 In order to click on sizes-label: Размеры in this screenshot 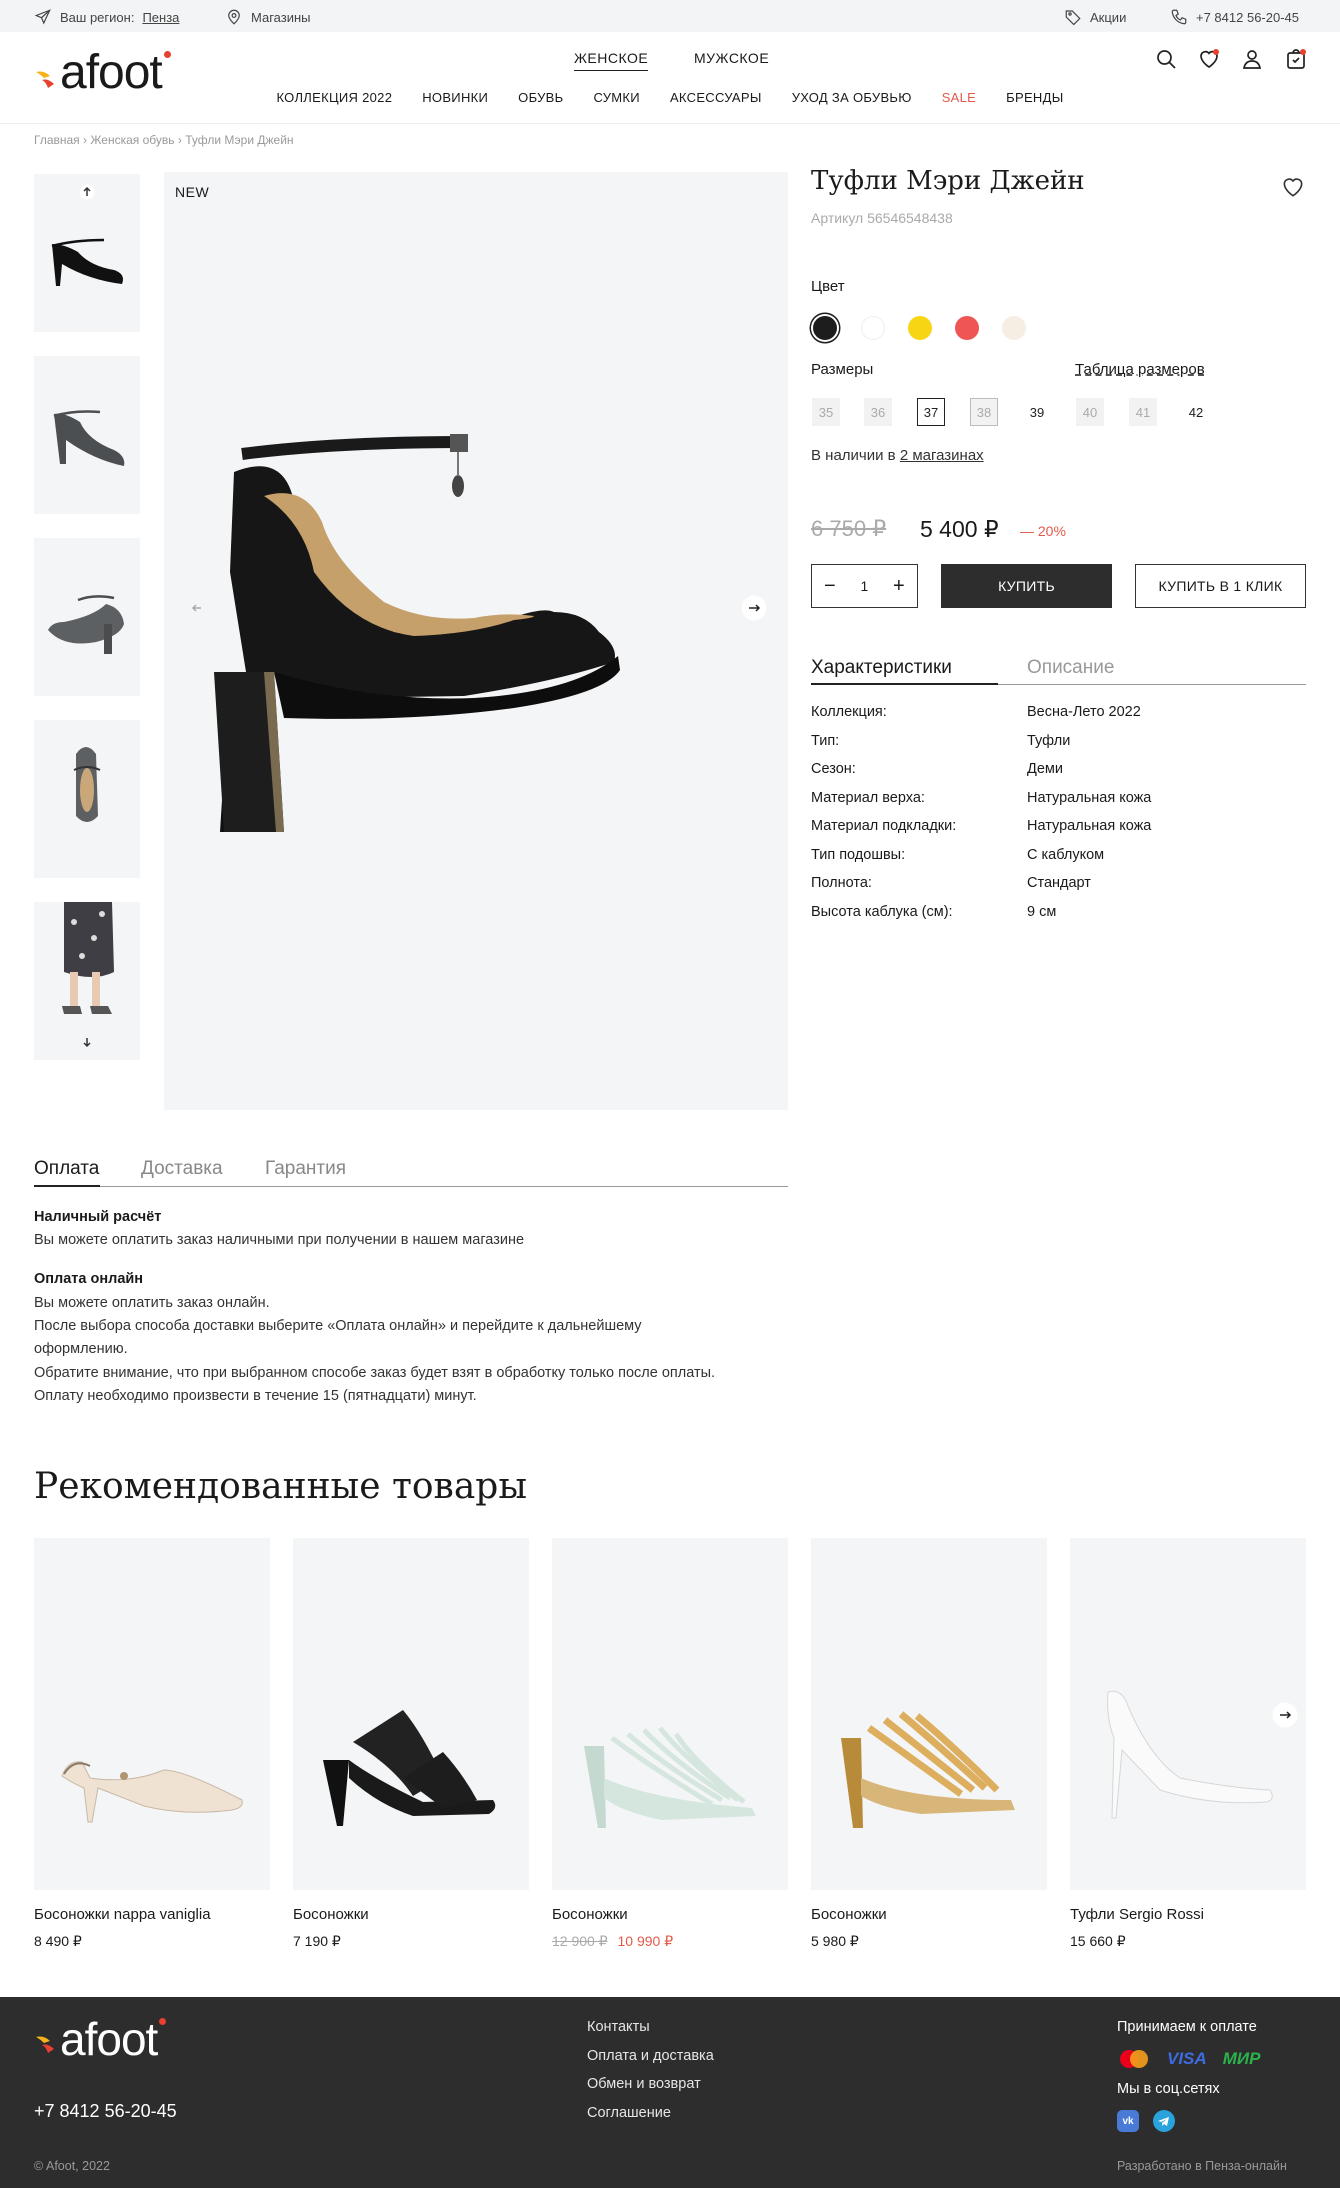, I will do `click(842, 369)`.